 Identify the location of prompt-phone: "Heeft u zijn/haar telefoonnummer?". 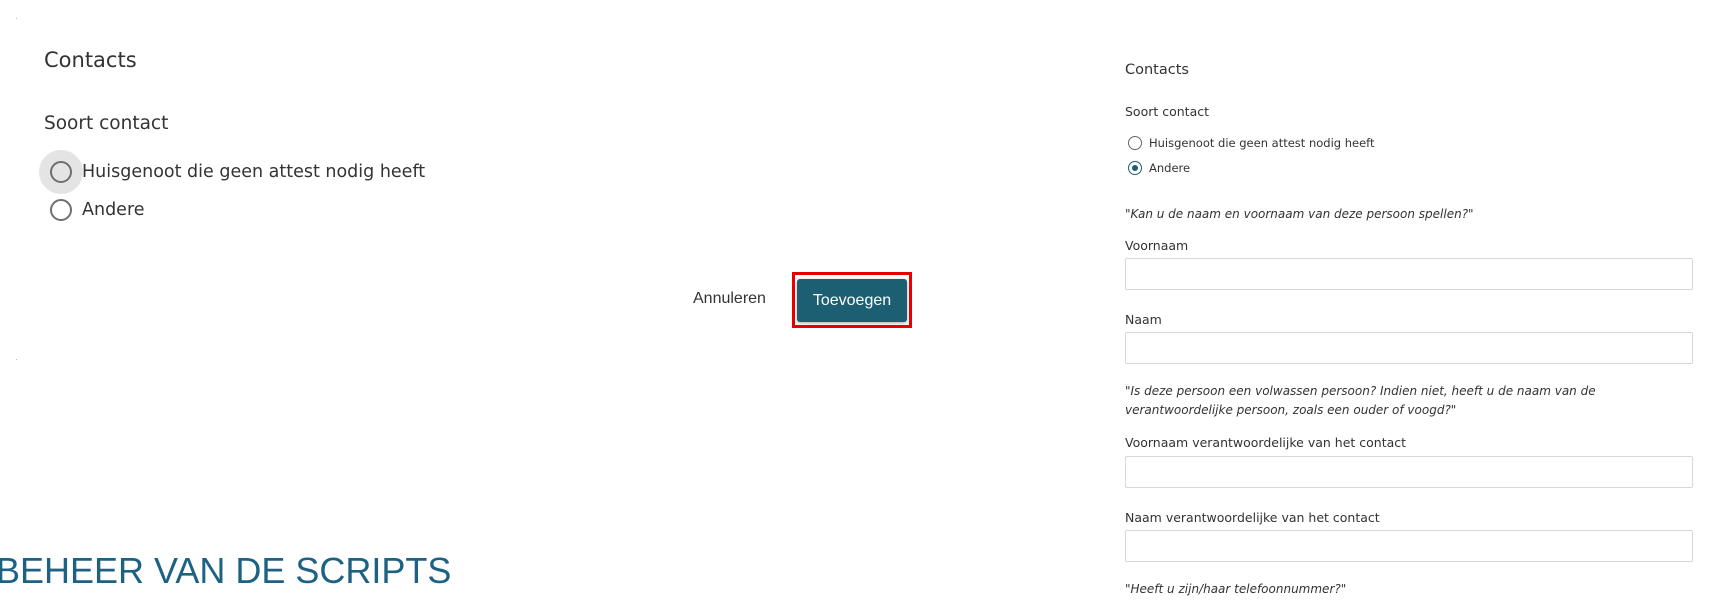
(1236, 589).